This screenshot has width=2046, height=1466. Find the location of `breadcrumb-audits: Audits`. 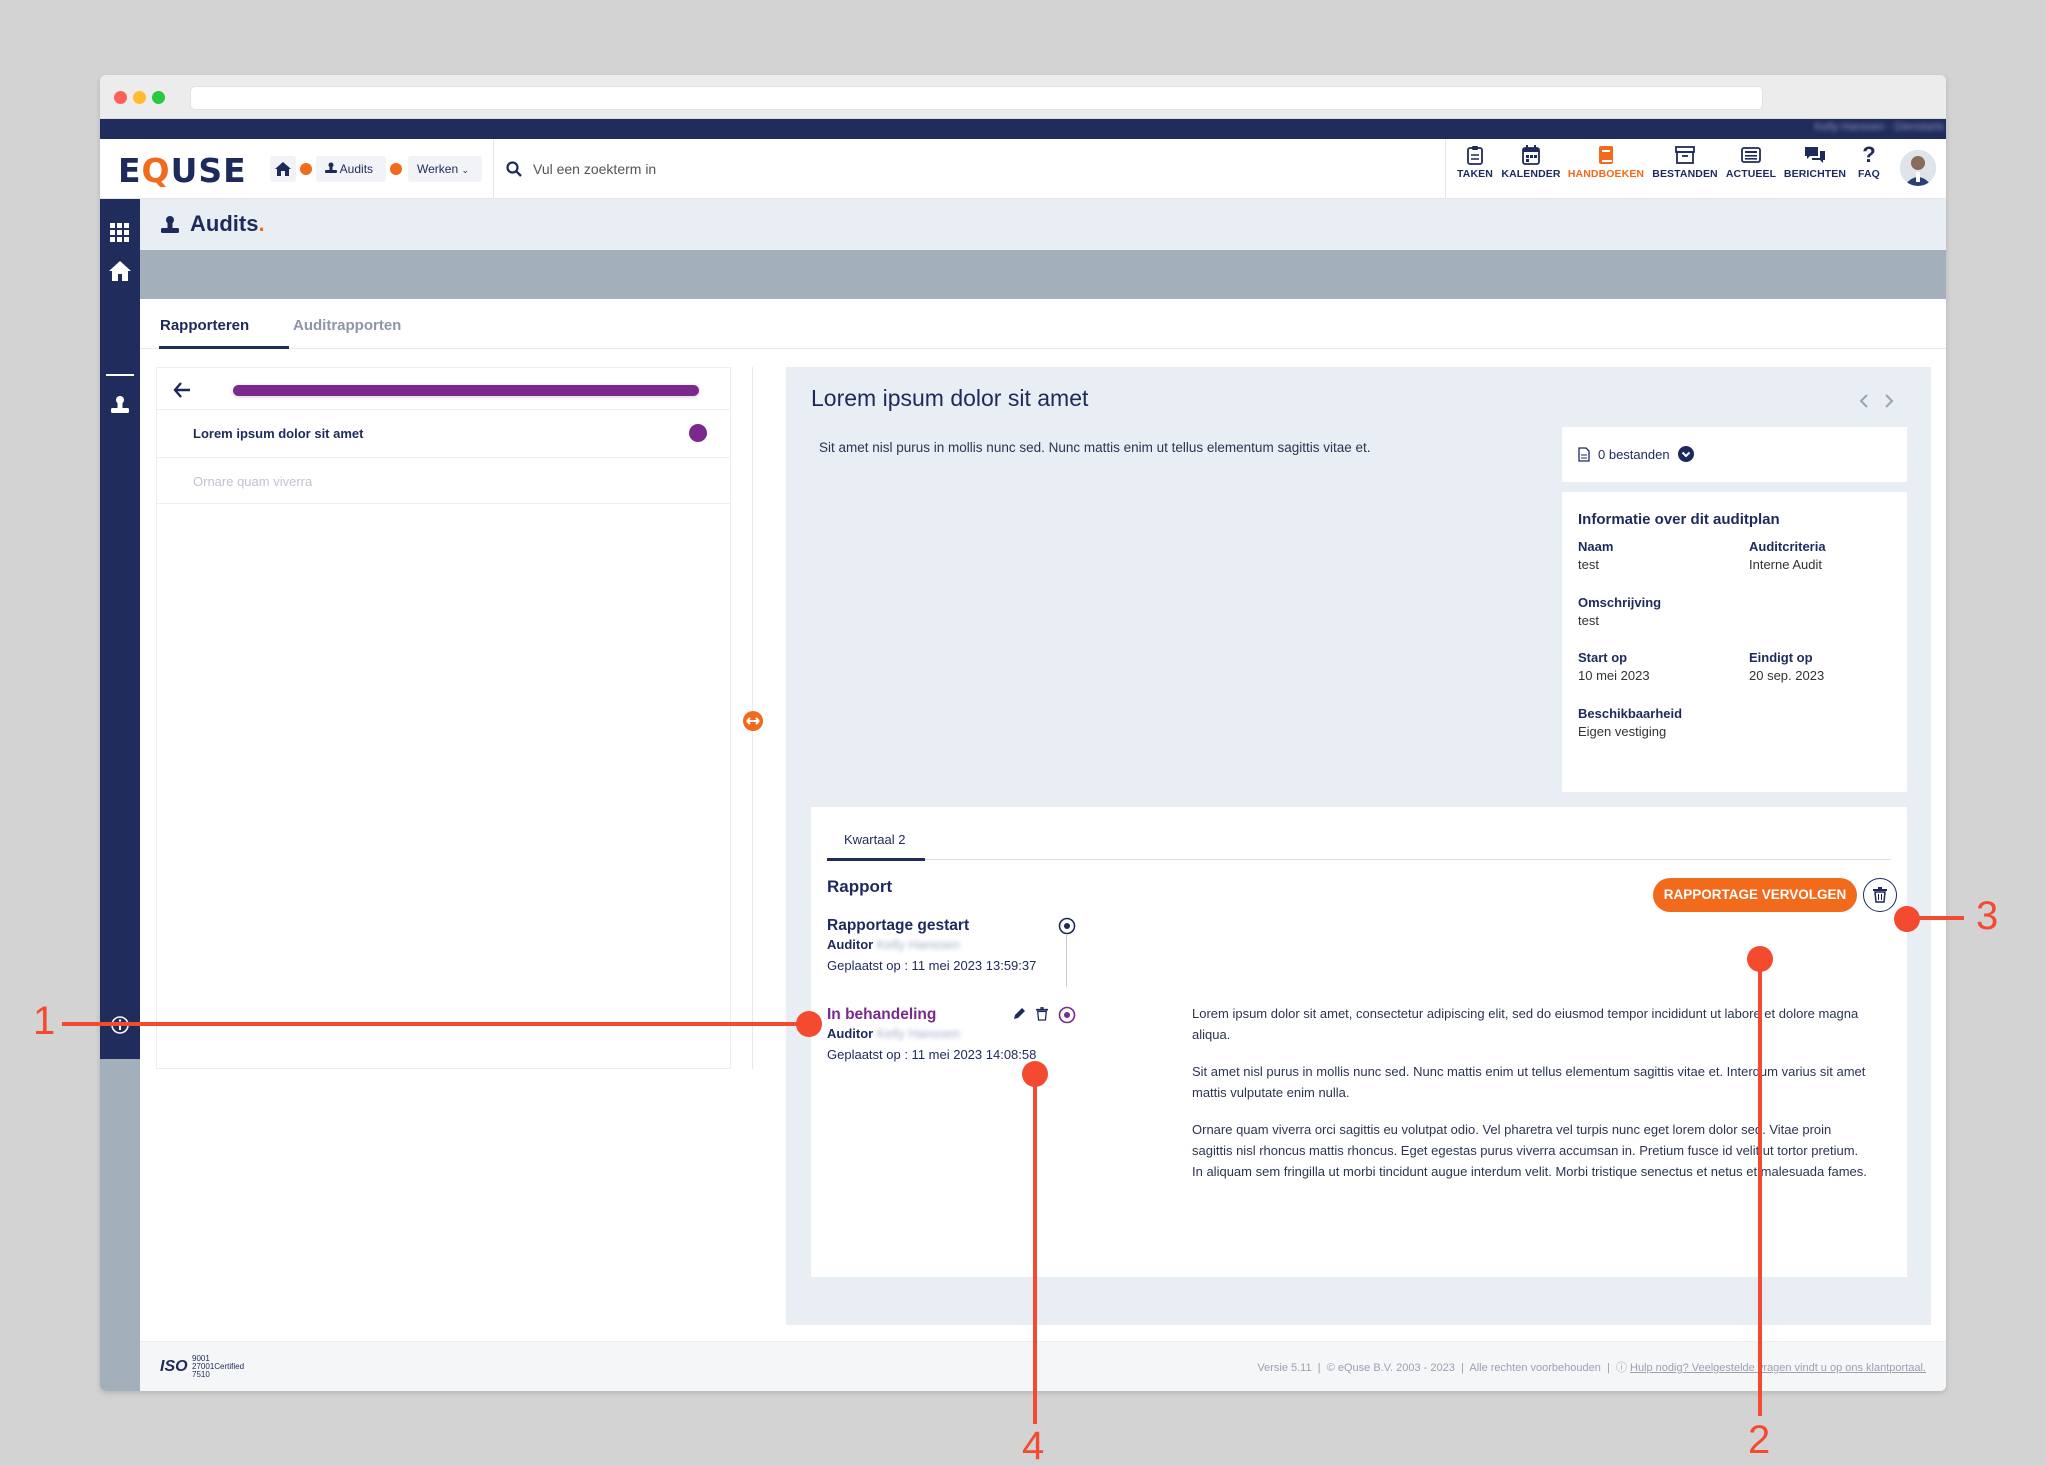

breadcrumb-audits: Audits is located at coordinates (351, 169).